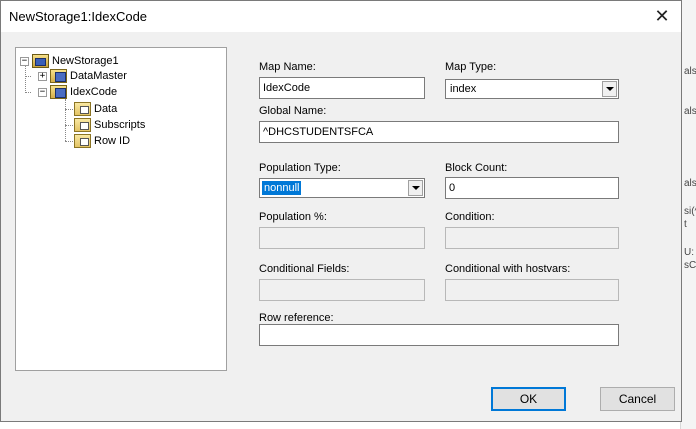  What do you see at coordinates (282, 188) in the screenshot?
I see `population-type-value: nonnull` at bounding box center [282, 188].